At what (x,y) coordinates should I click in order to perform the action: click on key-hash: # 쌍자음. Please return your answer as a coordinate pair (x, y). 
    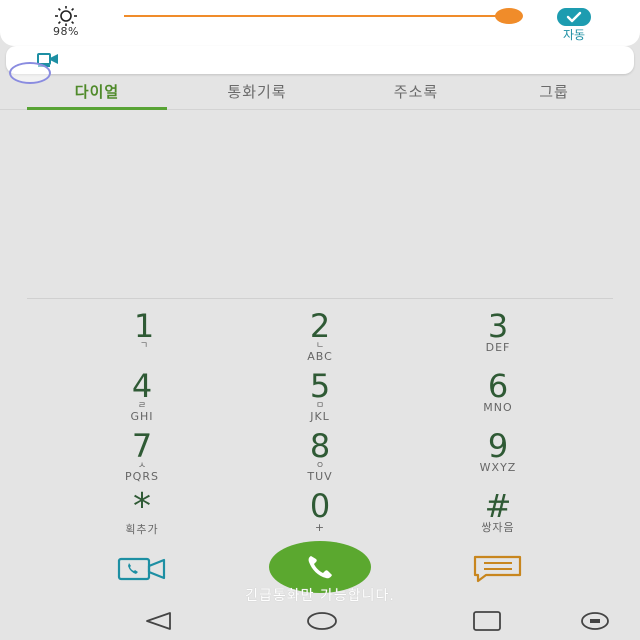
    Looking at the image, I should click on (498, 519).